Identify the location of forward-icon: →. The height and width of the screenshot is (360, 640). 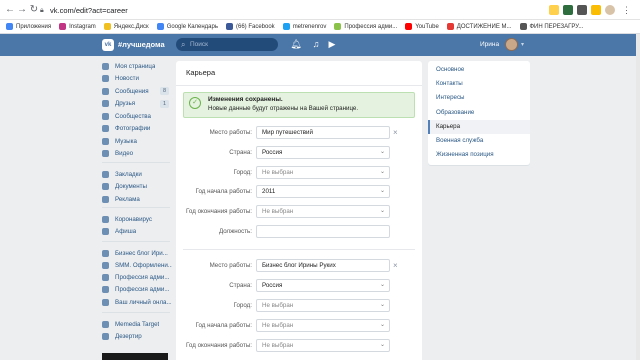
(22, 10).